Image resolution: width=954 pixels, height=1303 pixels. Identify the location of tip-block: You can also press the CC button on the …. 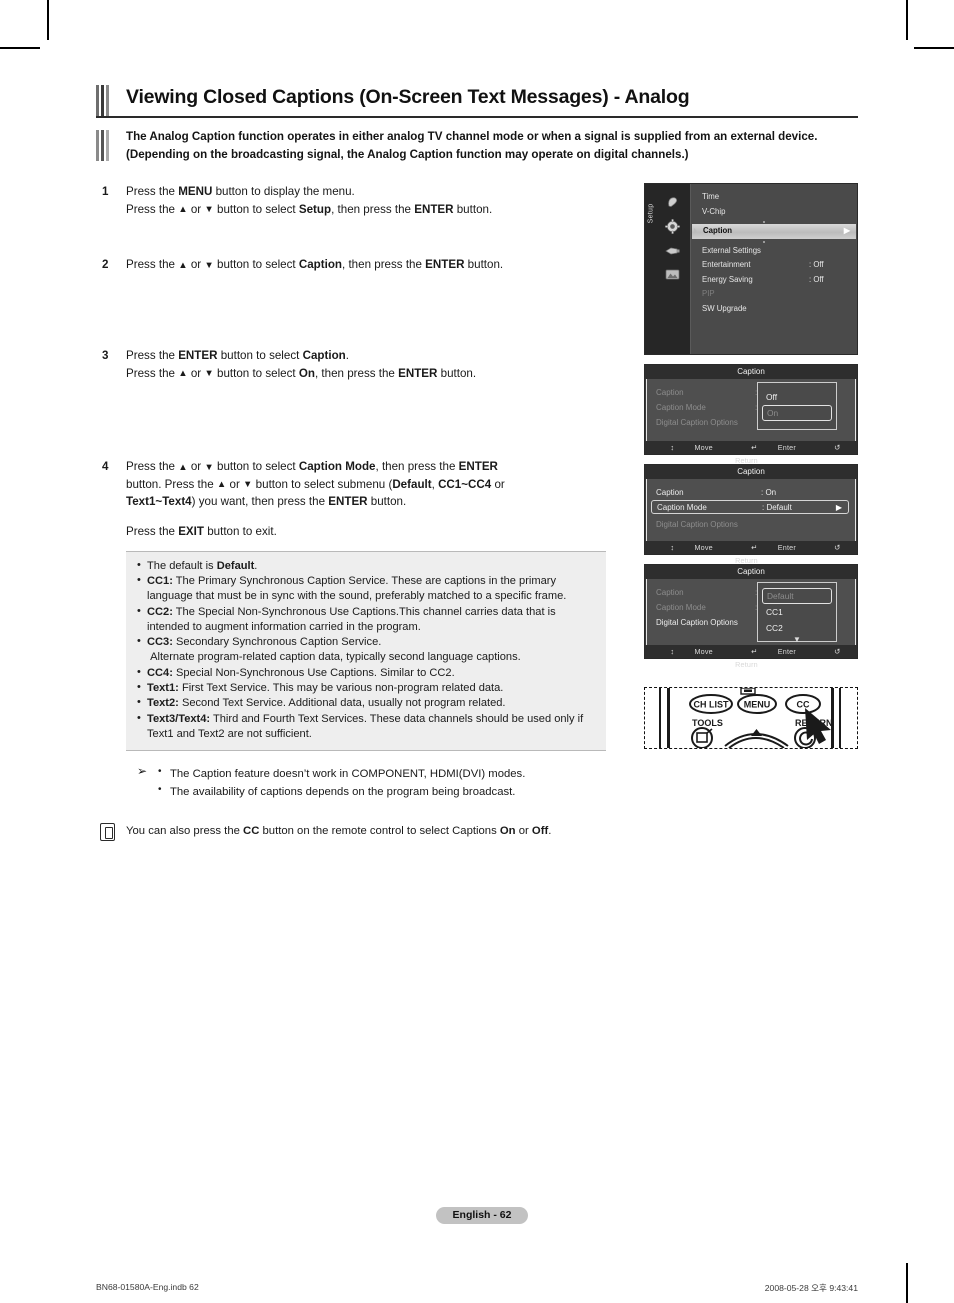
(356, 832).